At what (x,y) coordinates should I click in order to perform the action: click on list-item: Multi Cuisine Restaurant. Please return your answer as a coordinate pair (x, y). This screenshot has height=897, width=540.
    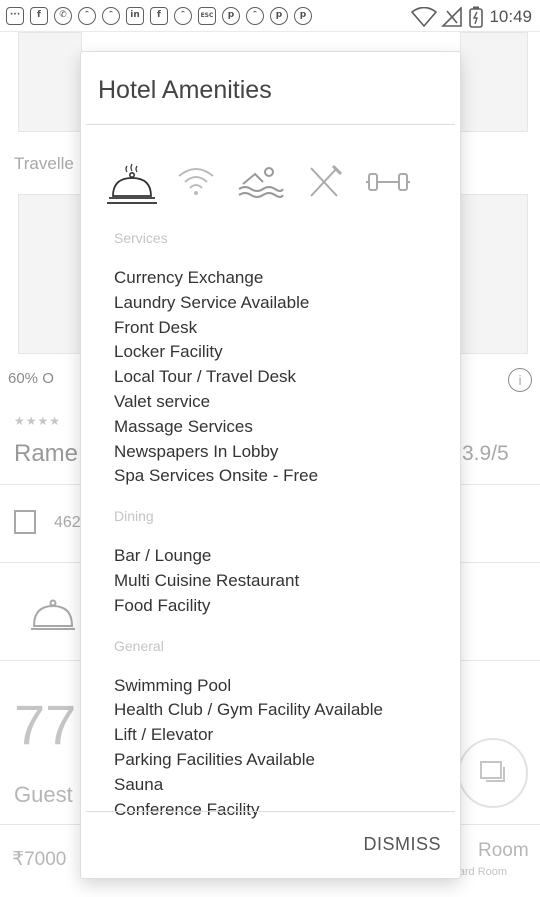
    Looking at the image, I should click on (207, 580).